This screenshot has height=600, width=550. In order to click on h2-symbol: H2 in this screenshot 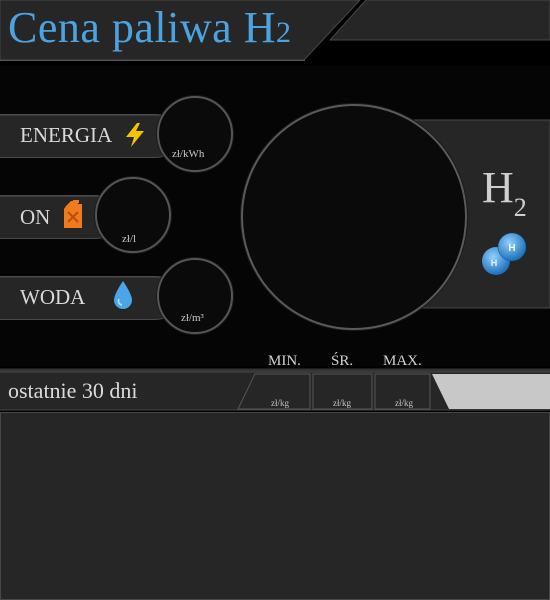, I will do `click(504, 192)`.